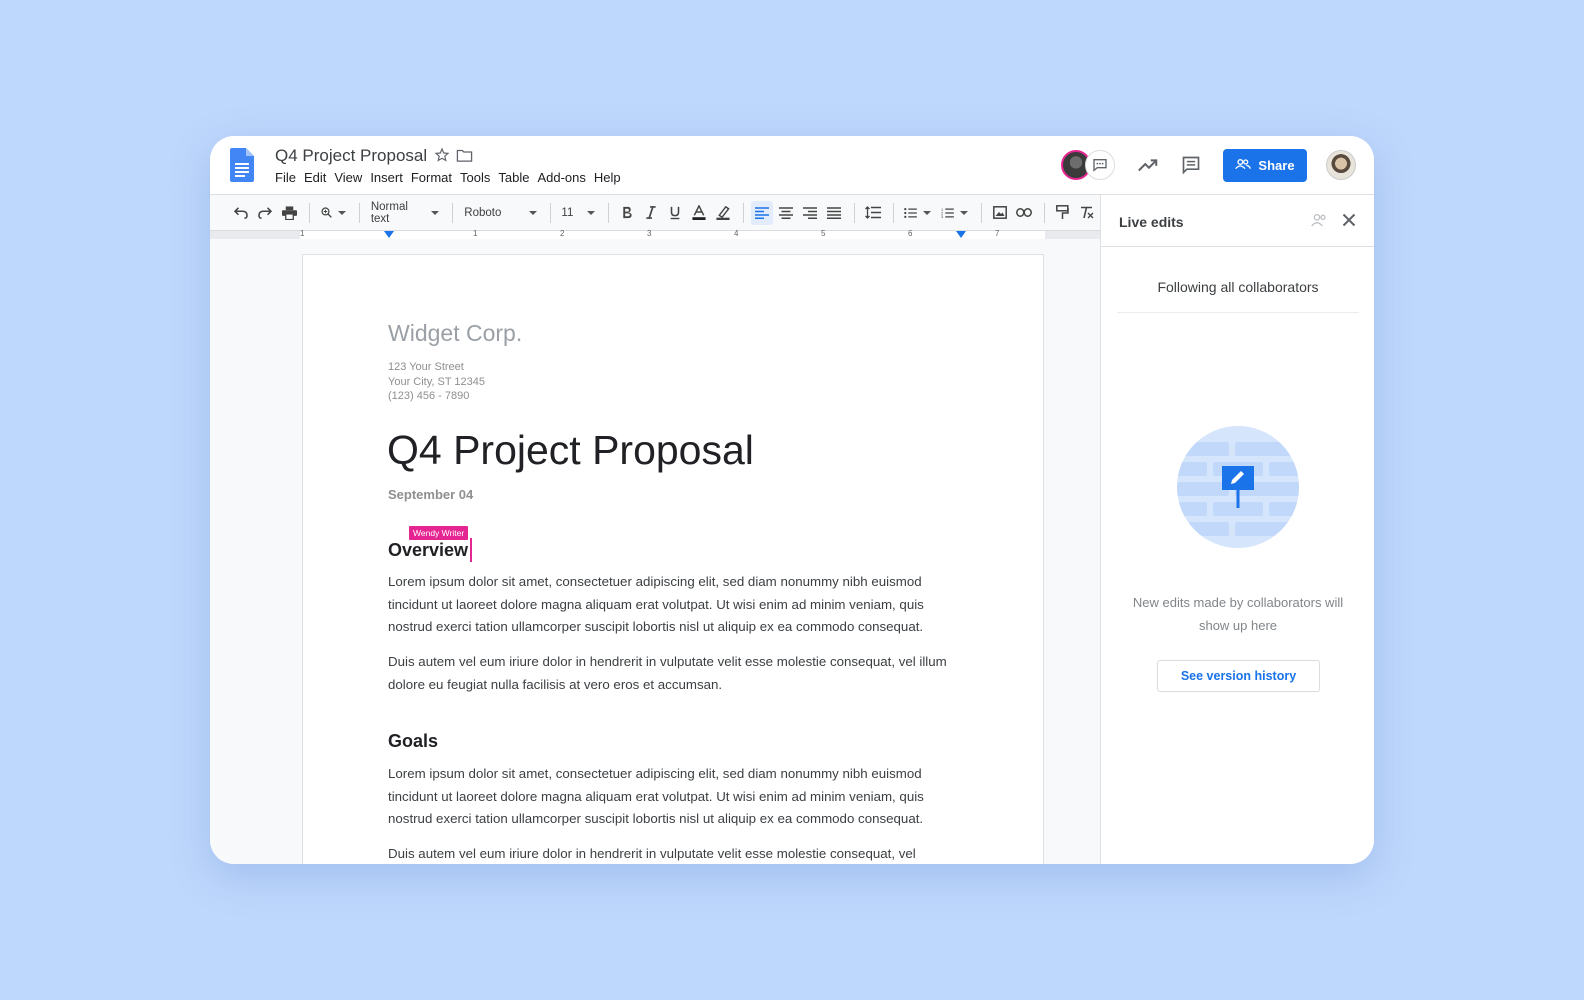 This screenshot has width=1584, height=1000. I want to click on underline-icon, so click(675, 213).